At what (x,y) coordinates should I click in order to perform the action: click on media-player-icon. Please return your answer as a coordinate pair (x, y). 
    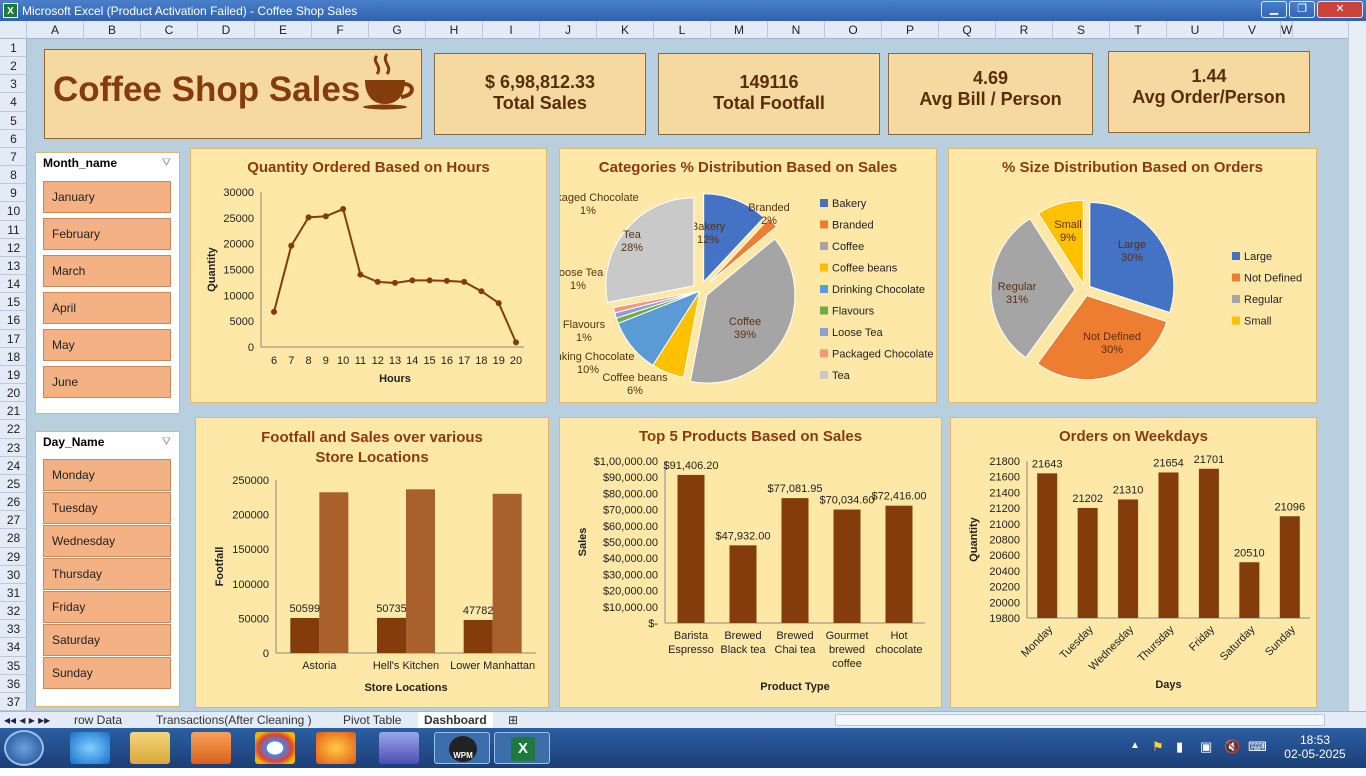
    Looking at the image, I should click on (211, 748).